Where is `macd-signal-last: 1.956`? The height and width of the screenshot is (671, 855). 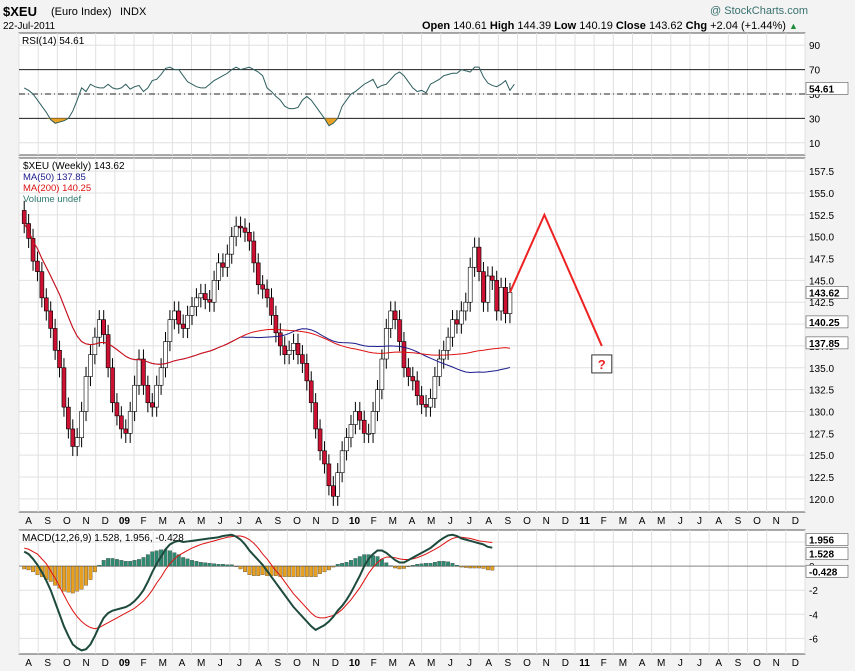
macd-signal-last: 1.956 is located at coordinates (821, 541).